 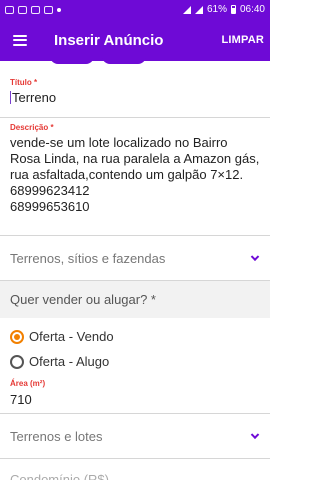 I want to click on wifi-icon, so click(x=186, y=9).